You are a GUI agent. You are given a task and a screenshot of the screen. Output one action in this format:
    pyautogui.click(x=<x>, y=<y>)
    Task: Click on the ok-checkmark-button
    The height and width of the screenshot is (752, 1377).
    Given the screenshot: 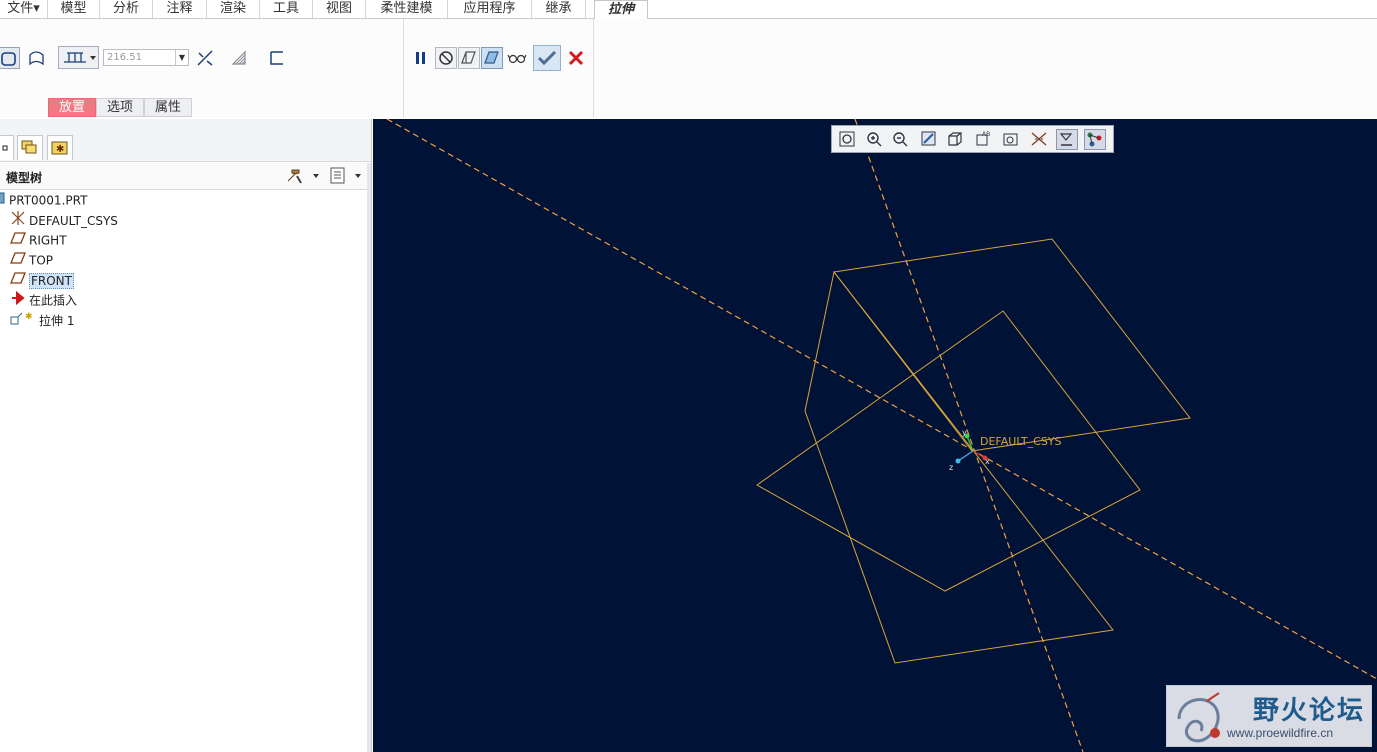 What is the action you would take?
    pyautogui.click(x=547, y=58)
    